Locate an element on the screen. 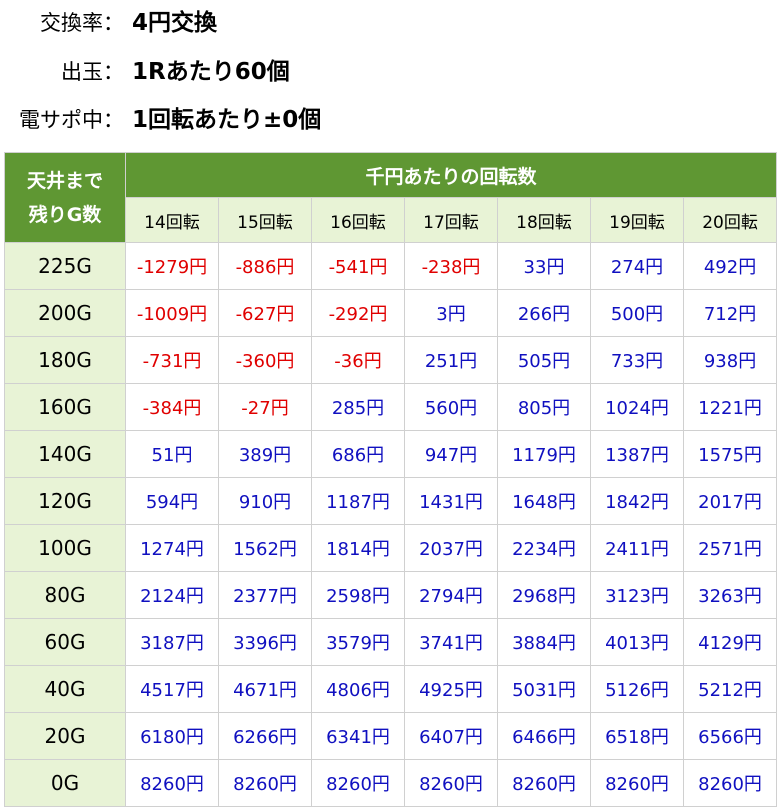 This screenshot has height=811, width=777. value-cell: 1179円 is located at coordinates (544, 454).